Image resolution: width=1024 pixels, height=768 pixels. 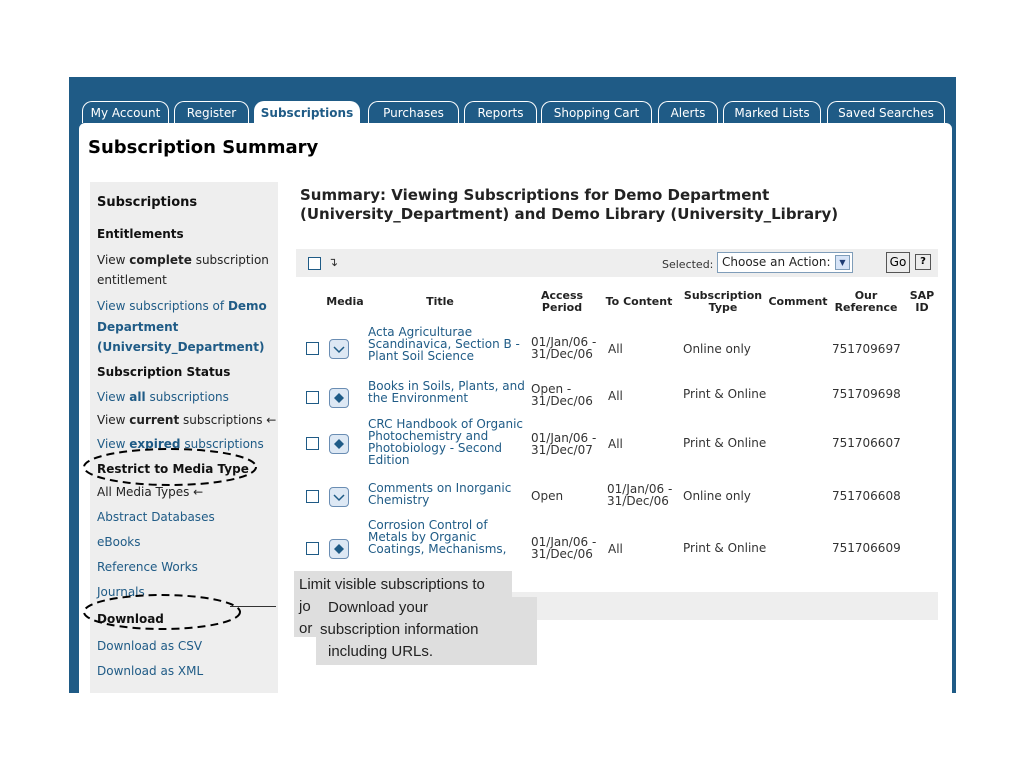 I want to click on tab-saved-searches: Saved Searches, so click(x=886, y=112).